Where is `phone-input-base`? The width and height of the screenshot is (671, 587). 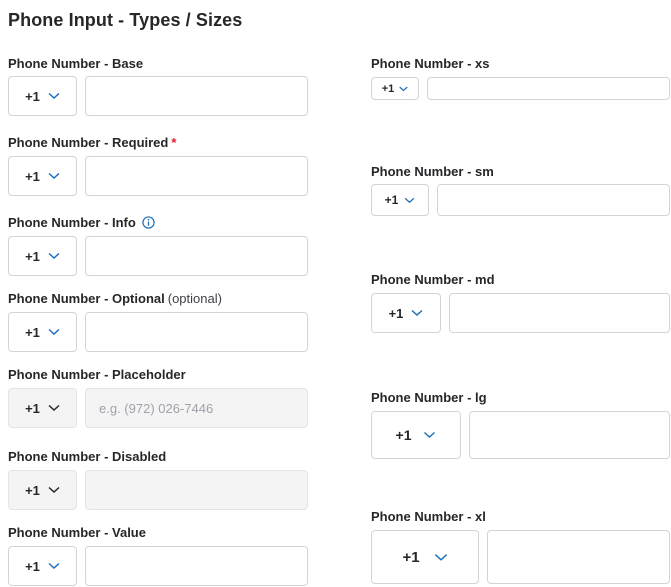
phone-input-base is located at coordinates (196, 96).